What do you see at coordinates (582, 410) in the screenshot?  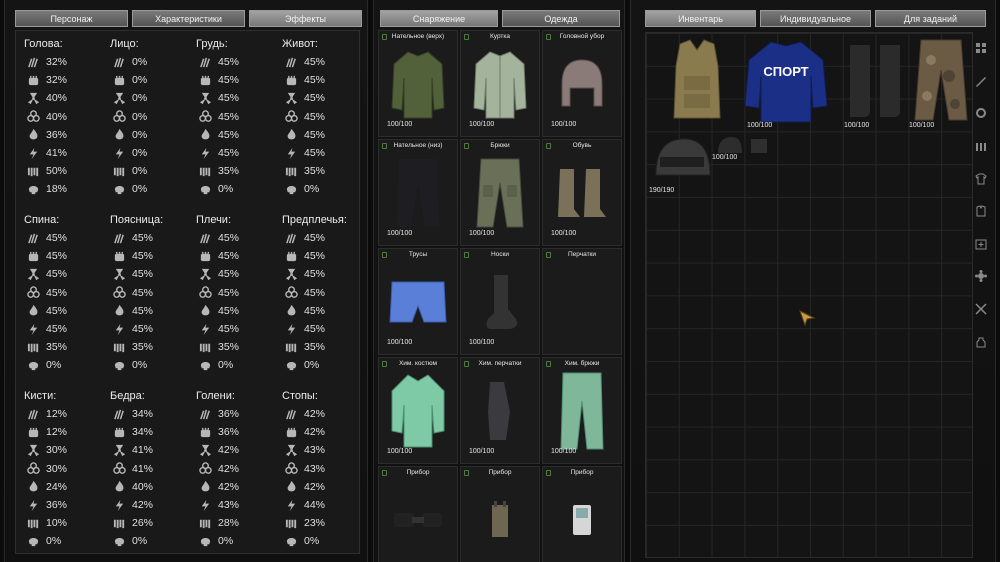 I see `equipment-slot: Хим. брюки 100/100` at bounding box center [582, 410].